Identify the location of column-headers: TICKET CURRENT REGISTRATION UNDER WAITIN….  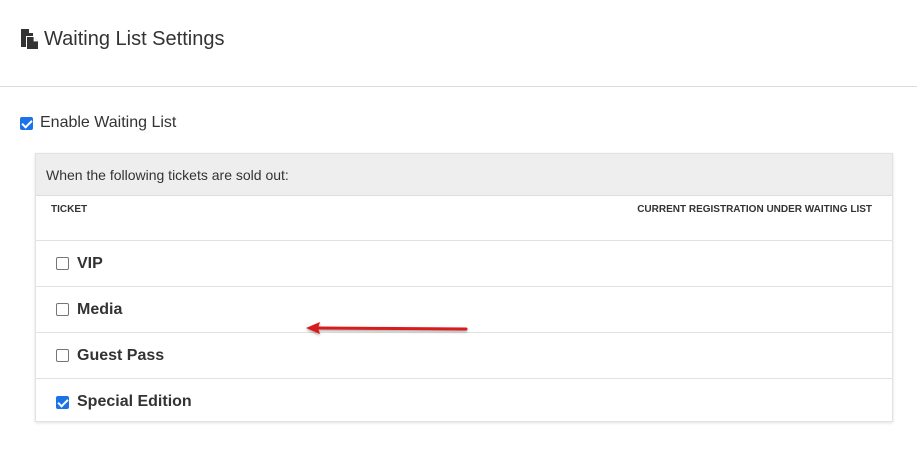
(464, 218).